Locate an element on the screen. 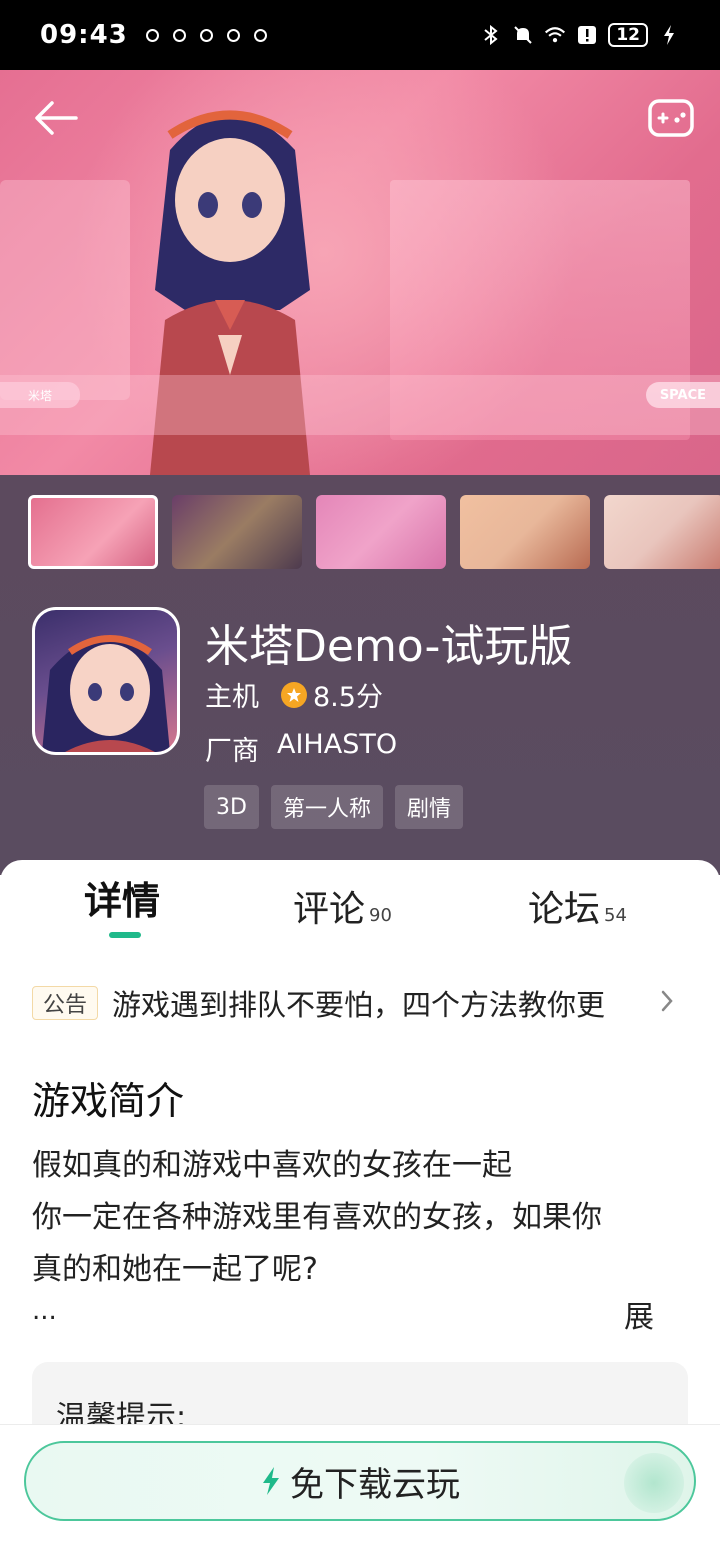  cloud-play-button: 免下载云玩 is located at coordinates (360, 1481).